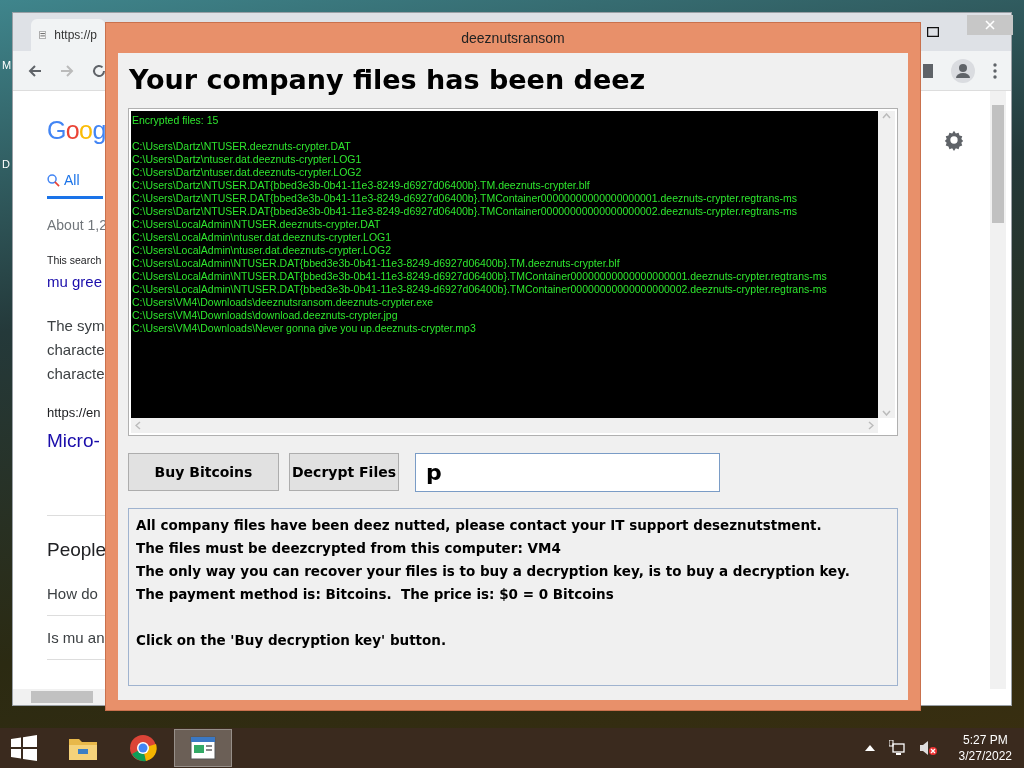  What do you see at coordinates (6, 164) in the screenshot?
I see `desktop-icon-label: D` at bounding box center [6, 164].